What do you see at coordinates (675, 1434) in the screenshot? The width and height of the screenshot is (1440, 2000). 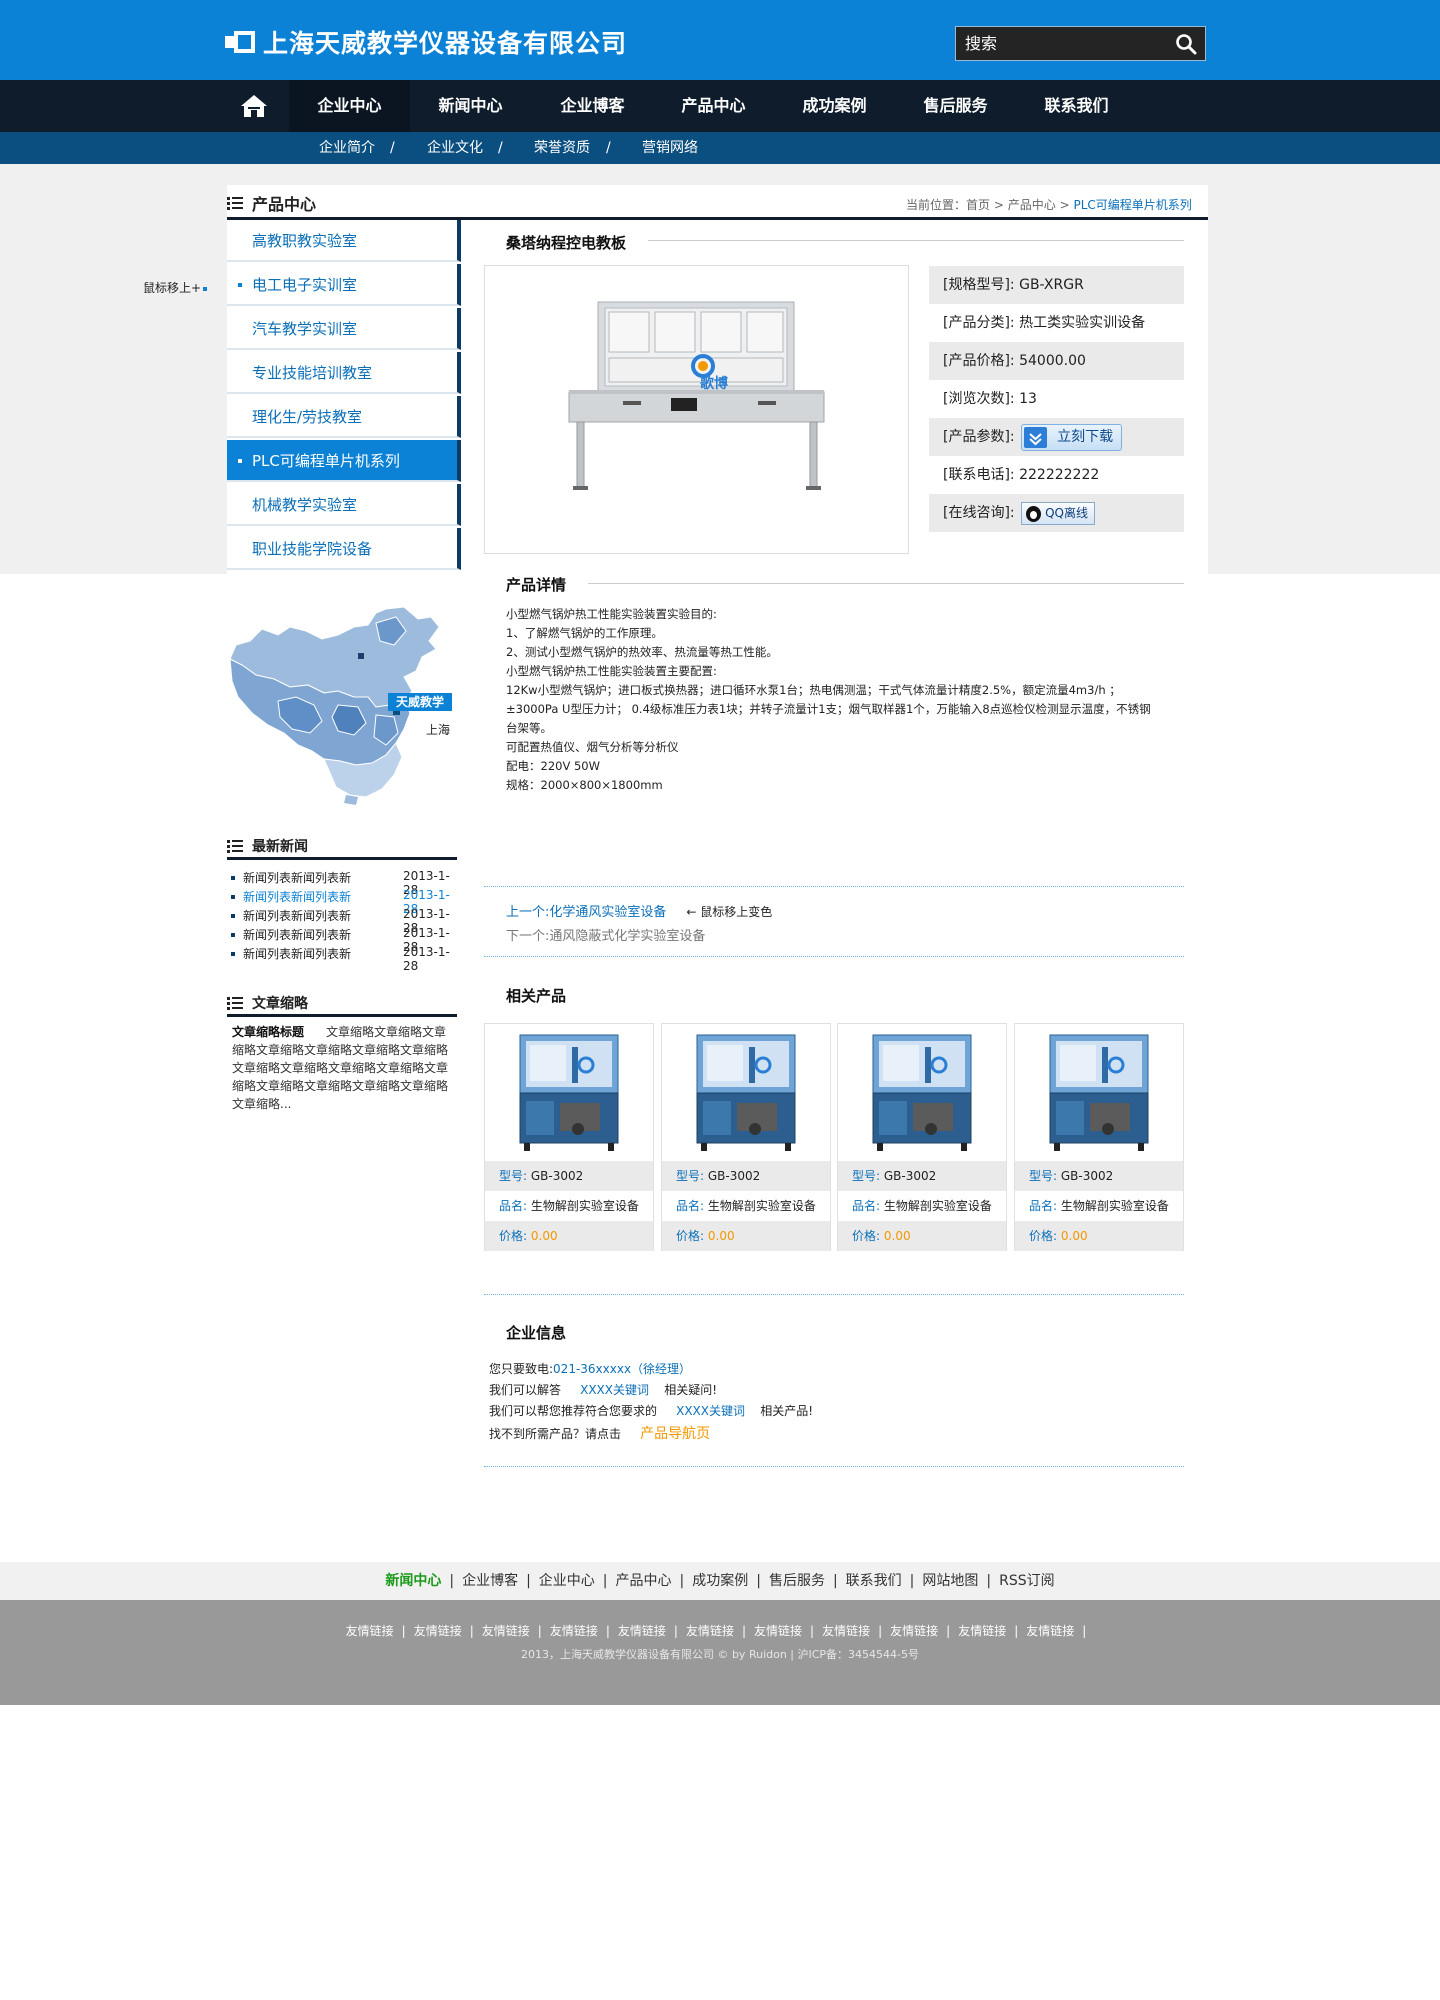 I see `product-nav-link: 产品导航页` at bounding box center [675, 1434].